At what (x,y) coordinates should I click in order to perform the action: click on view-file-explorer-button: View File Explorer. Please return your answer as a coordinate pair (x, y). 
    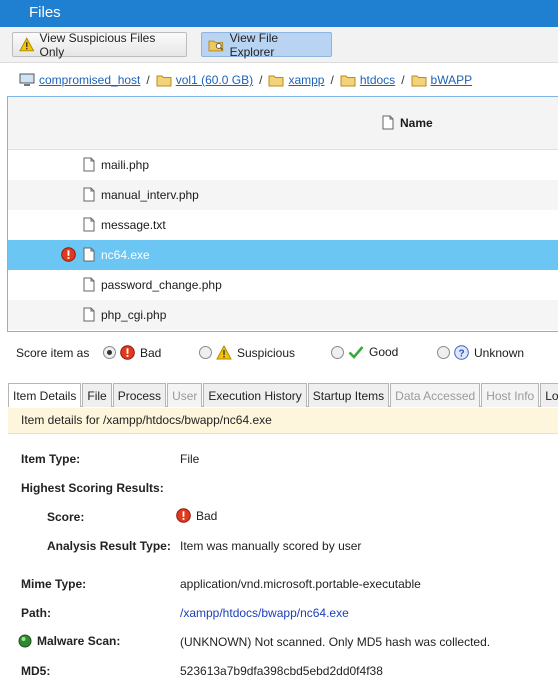
    Looking at the image, I should click on (266, 44).